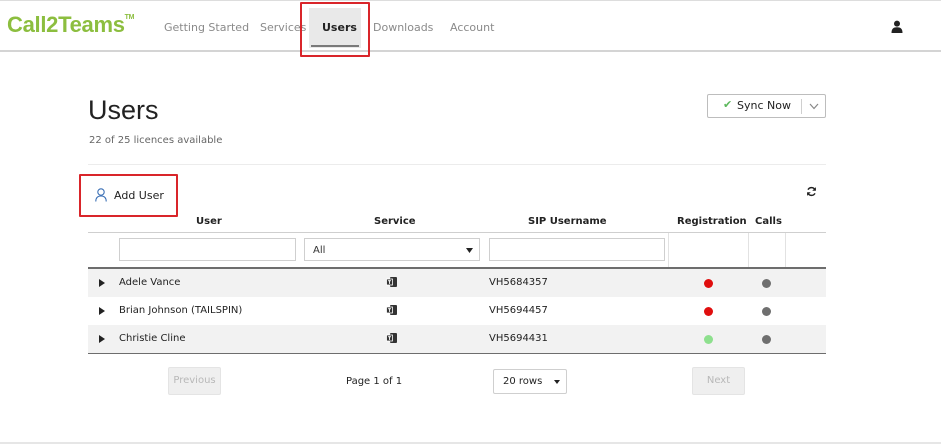  What do you see at coordinates (518, 338) in the screenshot?
I see `row-sip-username: VH5694431` at bounding box center [518, 338].